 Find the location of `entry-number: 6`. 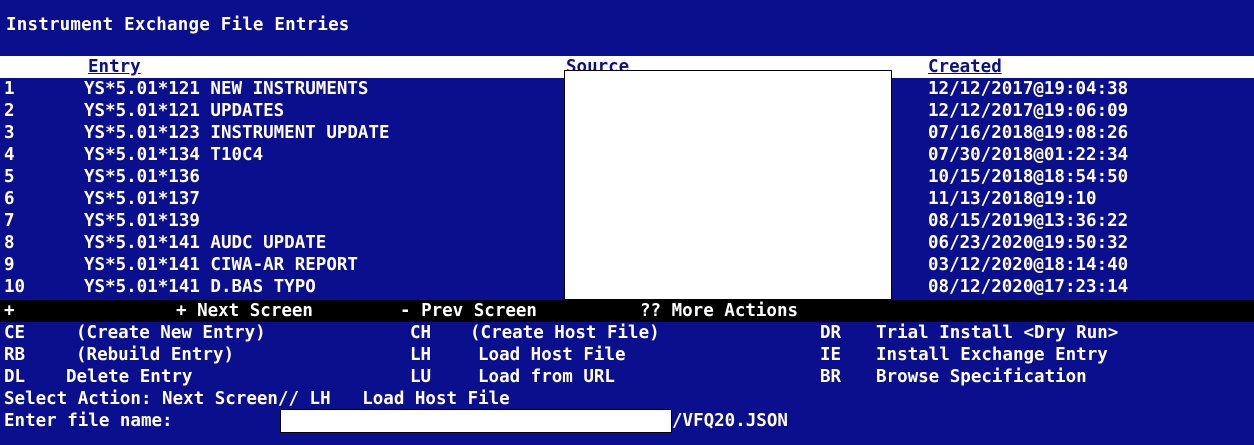

entry-number: 6 is located at coordinates (9, 199).